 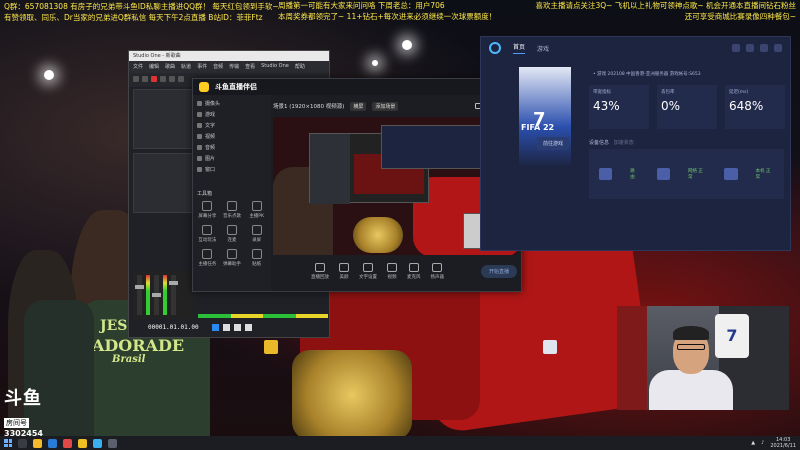 What do you see at coordinates (320, 271) in the screenshot?
I see `bottom-button: 直播回放` at bounding box center [320, 271].